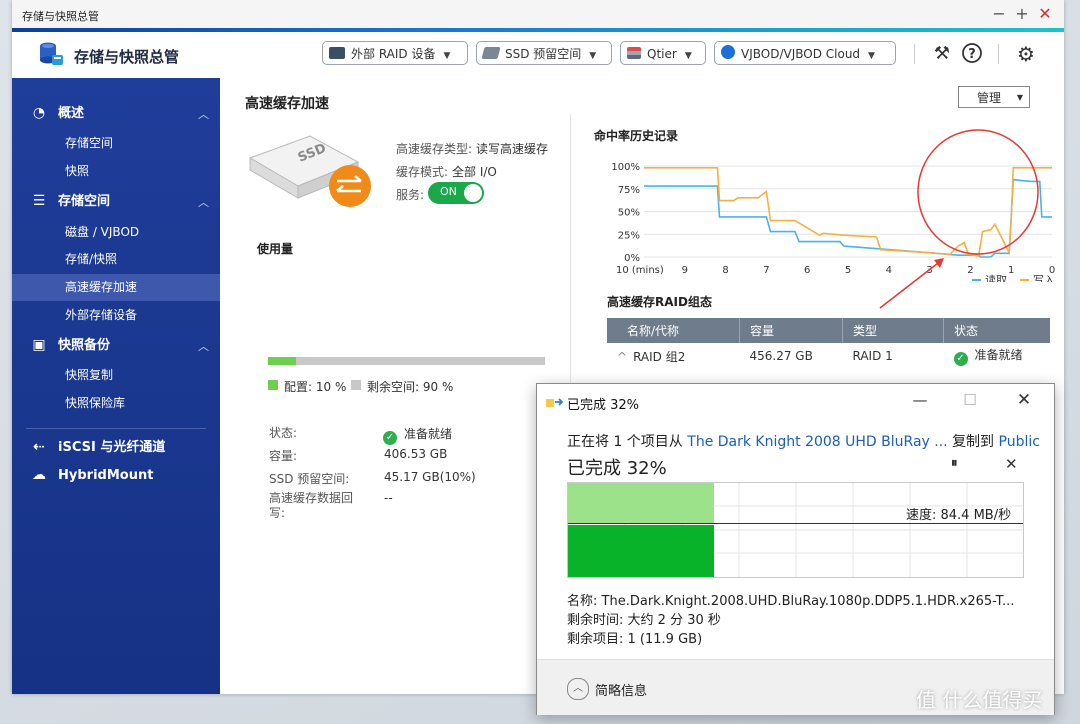 This screenshot has width=1080, height=724. What do you see at coordinates (127, 57) in the screenshot?
I see `app-title: 存储与快照总管` at bounding box center [127, 57].